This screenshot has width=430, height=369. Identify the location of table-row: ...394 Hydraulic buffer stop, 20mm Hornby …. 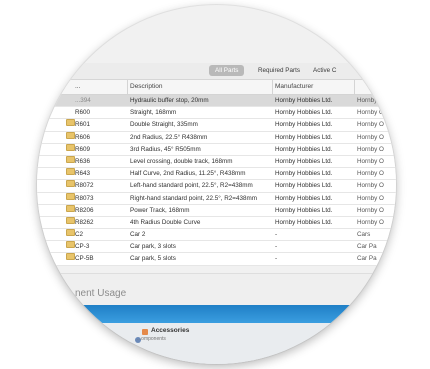
(216, 101).